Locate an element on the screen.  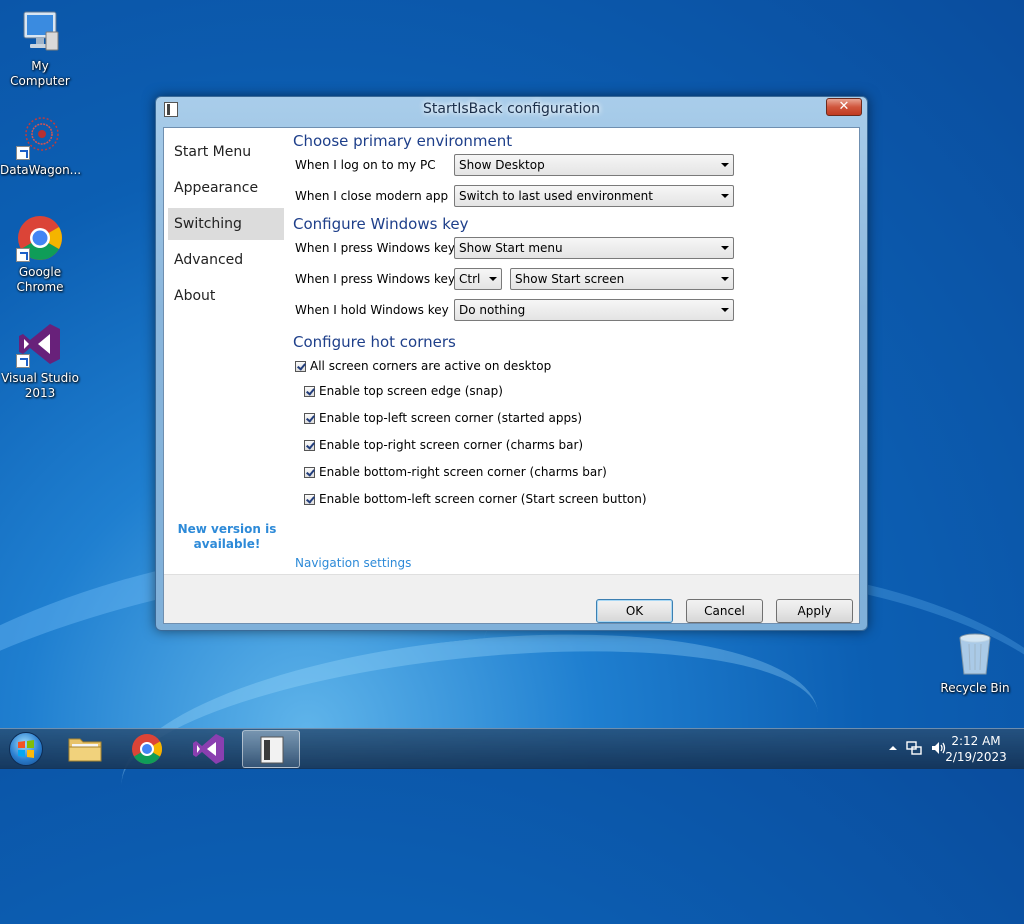
taskbar-startisback-button is located at coordinates (271, 749).